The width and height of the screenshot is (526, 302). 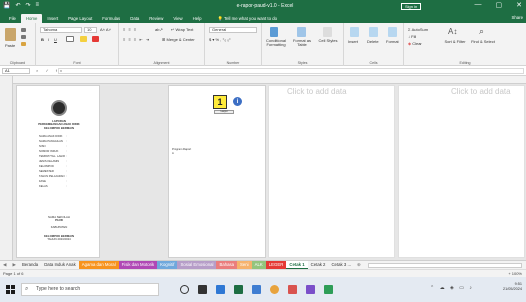 What do you see at coordinates (202, 289) in the screenshot?
I see `widgets-icon` at bounding box center [202, 289].